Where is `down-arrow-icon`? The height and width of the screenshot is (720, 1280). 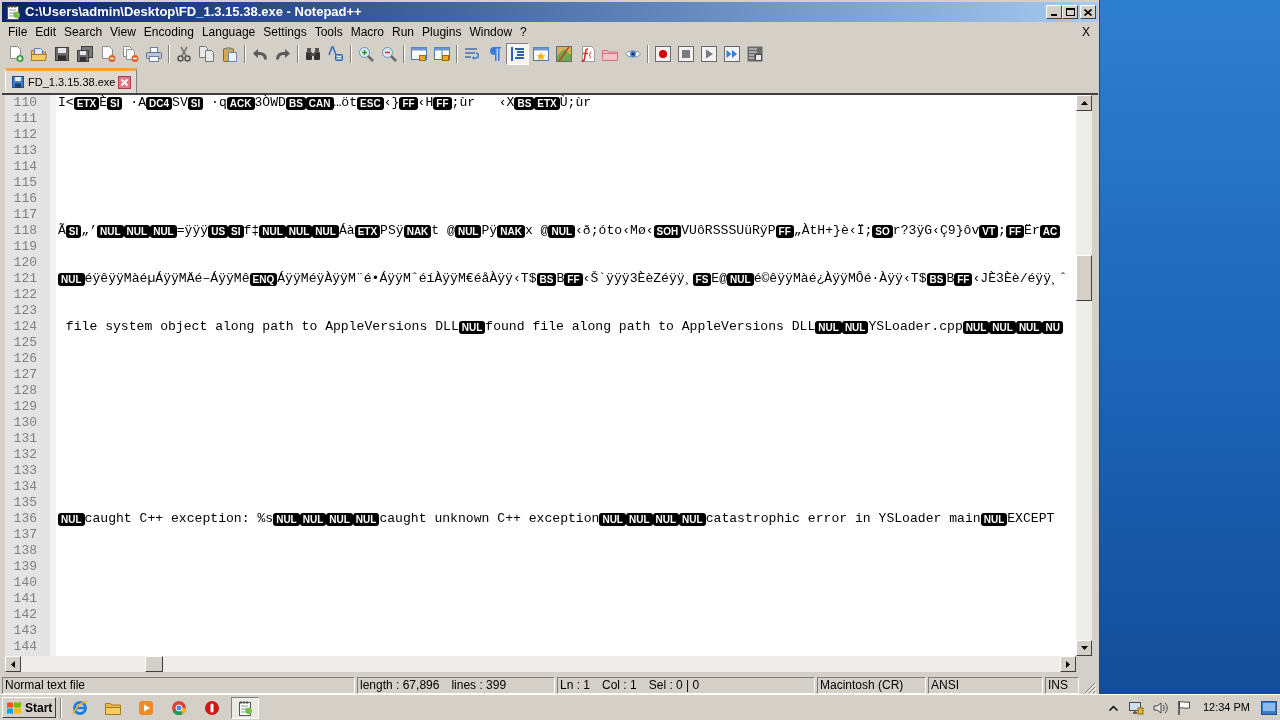
down-arrow-icon is located at coordinates (1084, 648).